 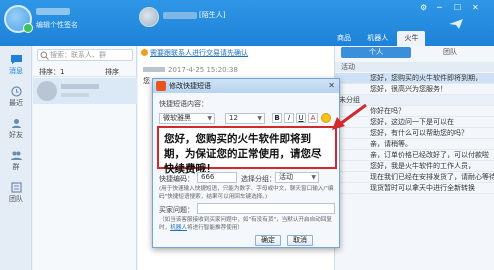 I want to click on user-avatar, so click(x=18, y=19).